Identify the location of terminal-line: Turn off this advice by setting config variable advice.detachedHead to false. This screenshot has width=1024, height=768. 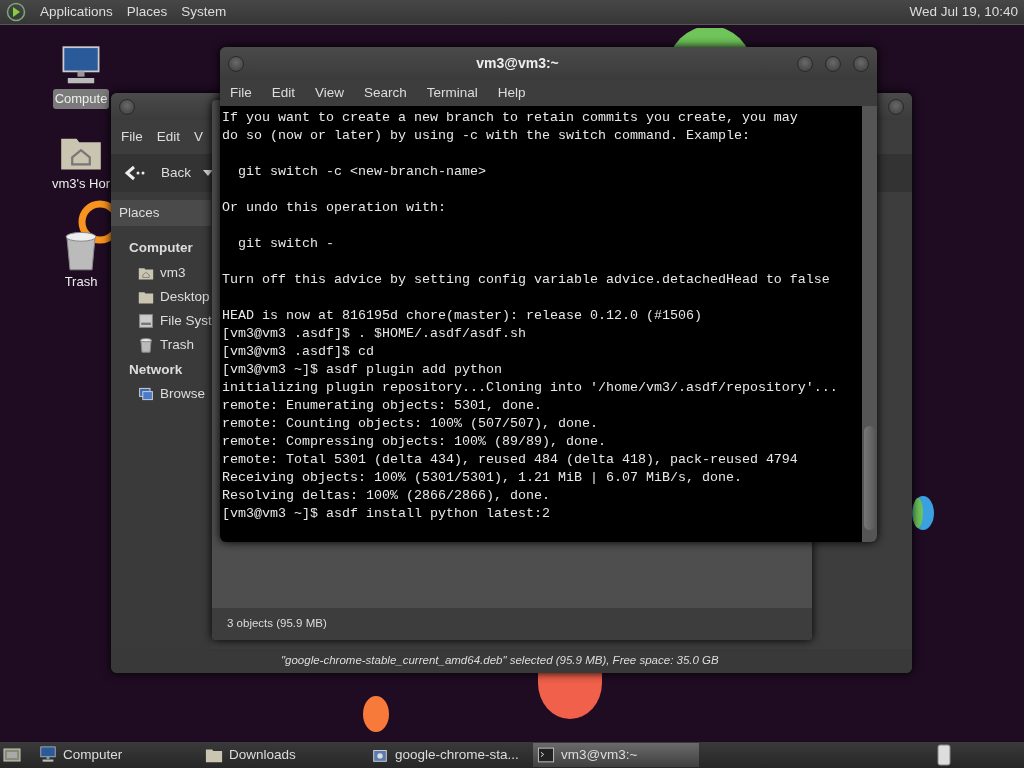
(526, 280).